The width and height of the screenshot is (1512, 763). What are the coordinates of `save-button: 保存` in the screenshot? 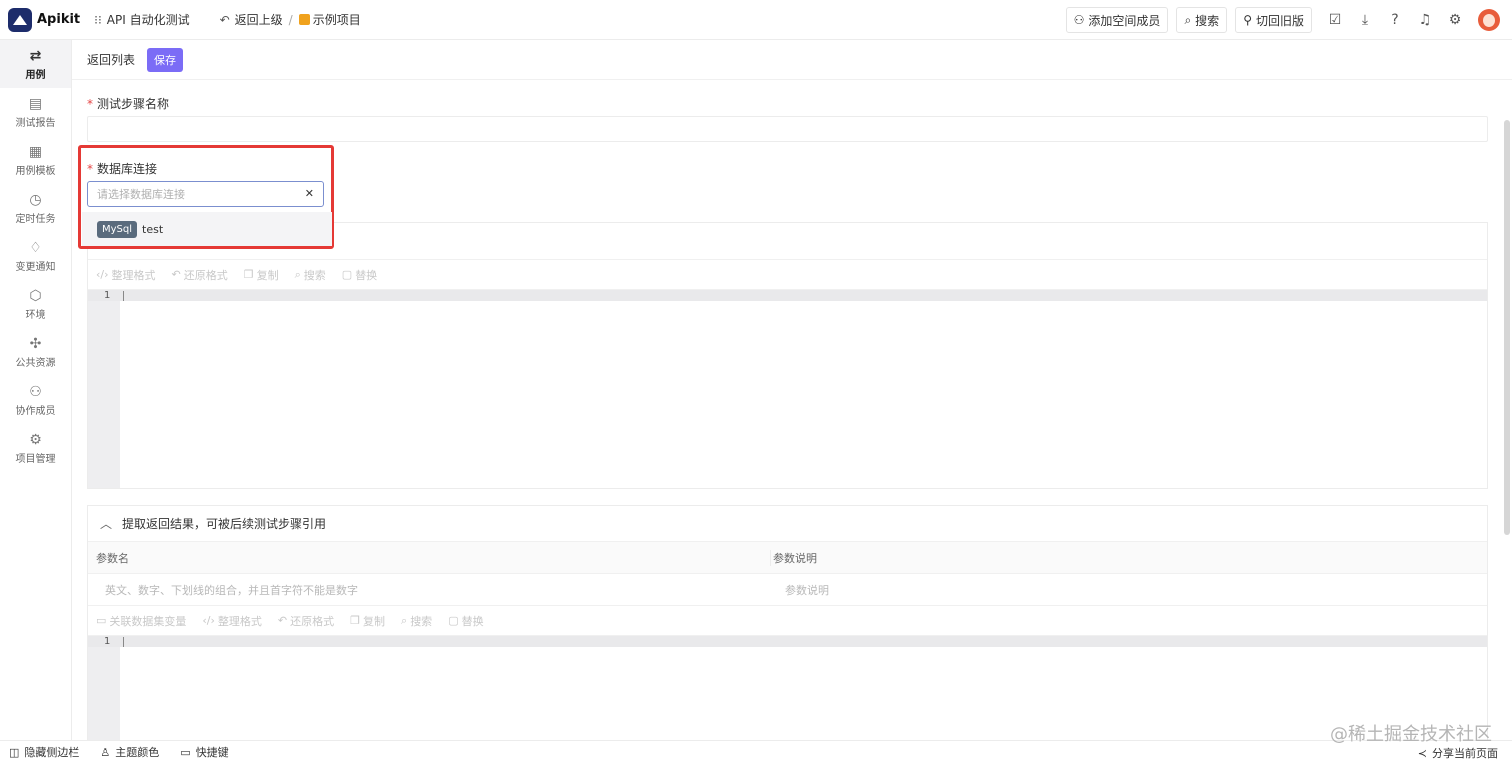 It's located at (165, 59).